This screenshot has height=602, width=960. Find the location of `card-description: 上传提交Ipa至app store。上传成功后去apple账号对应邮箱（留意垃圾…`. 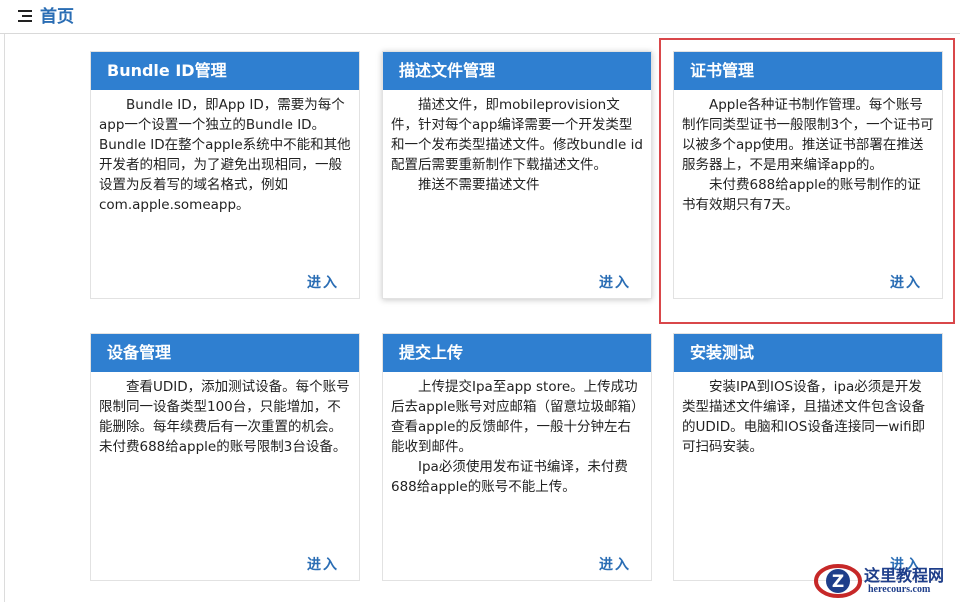

card-description: 上传提交Ipa至app store。上传成功后去apple账号对应邮箱（留意垃圾… is located at coordinates (517, 434).